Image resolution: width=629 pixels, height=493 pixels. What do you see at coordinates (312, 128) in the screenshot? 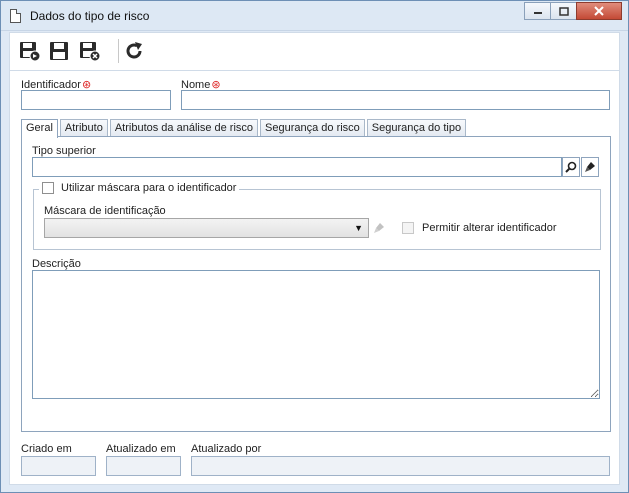
I see `tab-seguranca-risco: Segurança do risco` at bounding box center [312, 128].